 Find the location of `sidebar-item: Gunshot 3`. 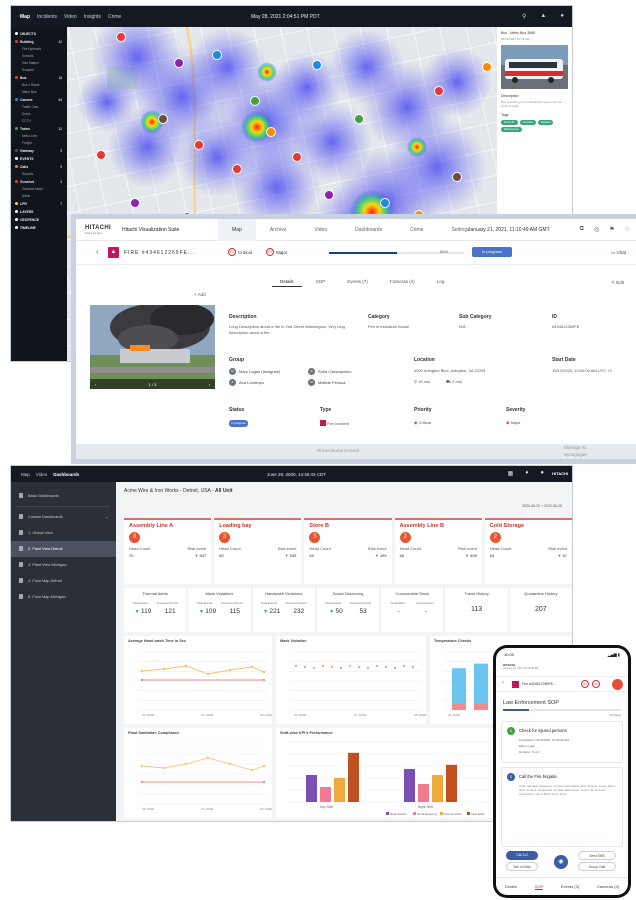

sidebar-item: Gunshot 3 is located at coordinates (39, 182).